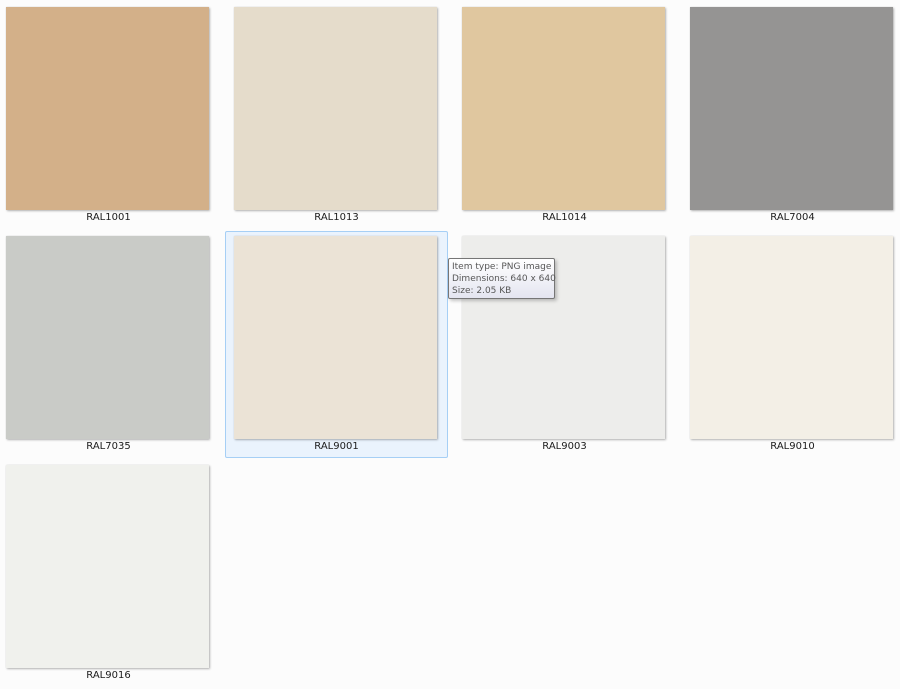 This screenshot has width=900, height=689. Describe the element at coordinates (502, 267) in the screenshot. I see `tooltip-item-type: Item type: PNG image` at that location.